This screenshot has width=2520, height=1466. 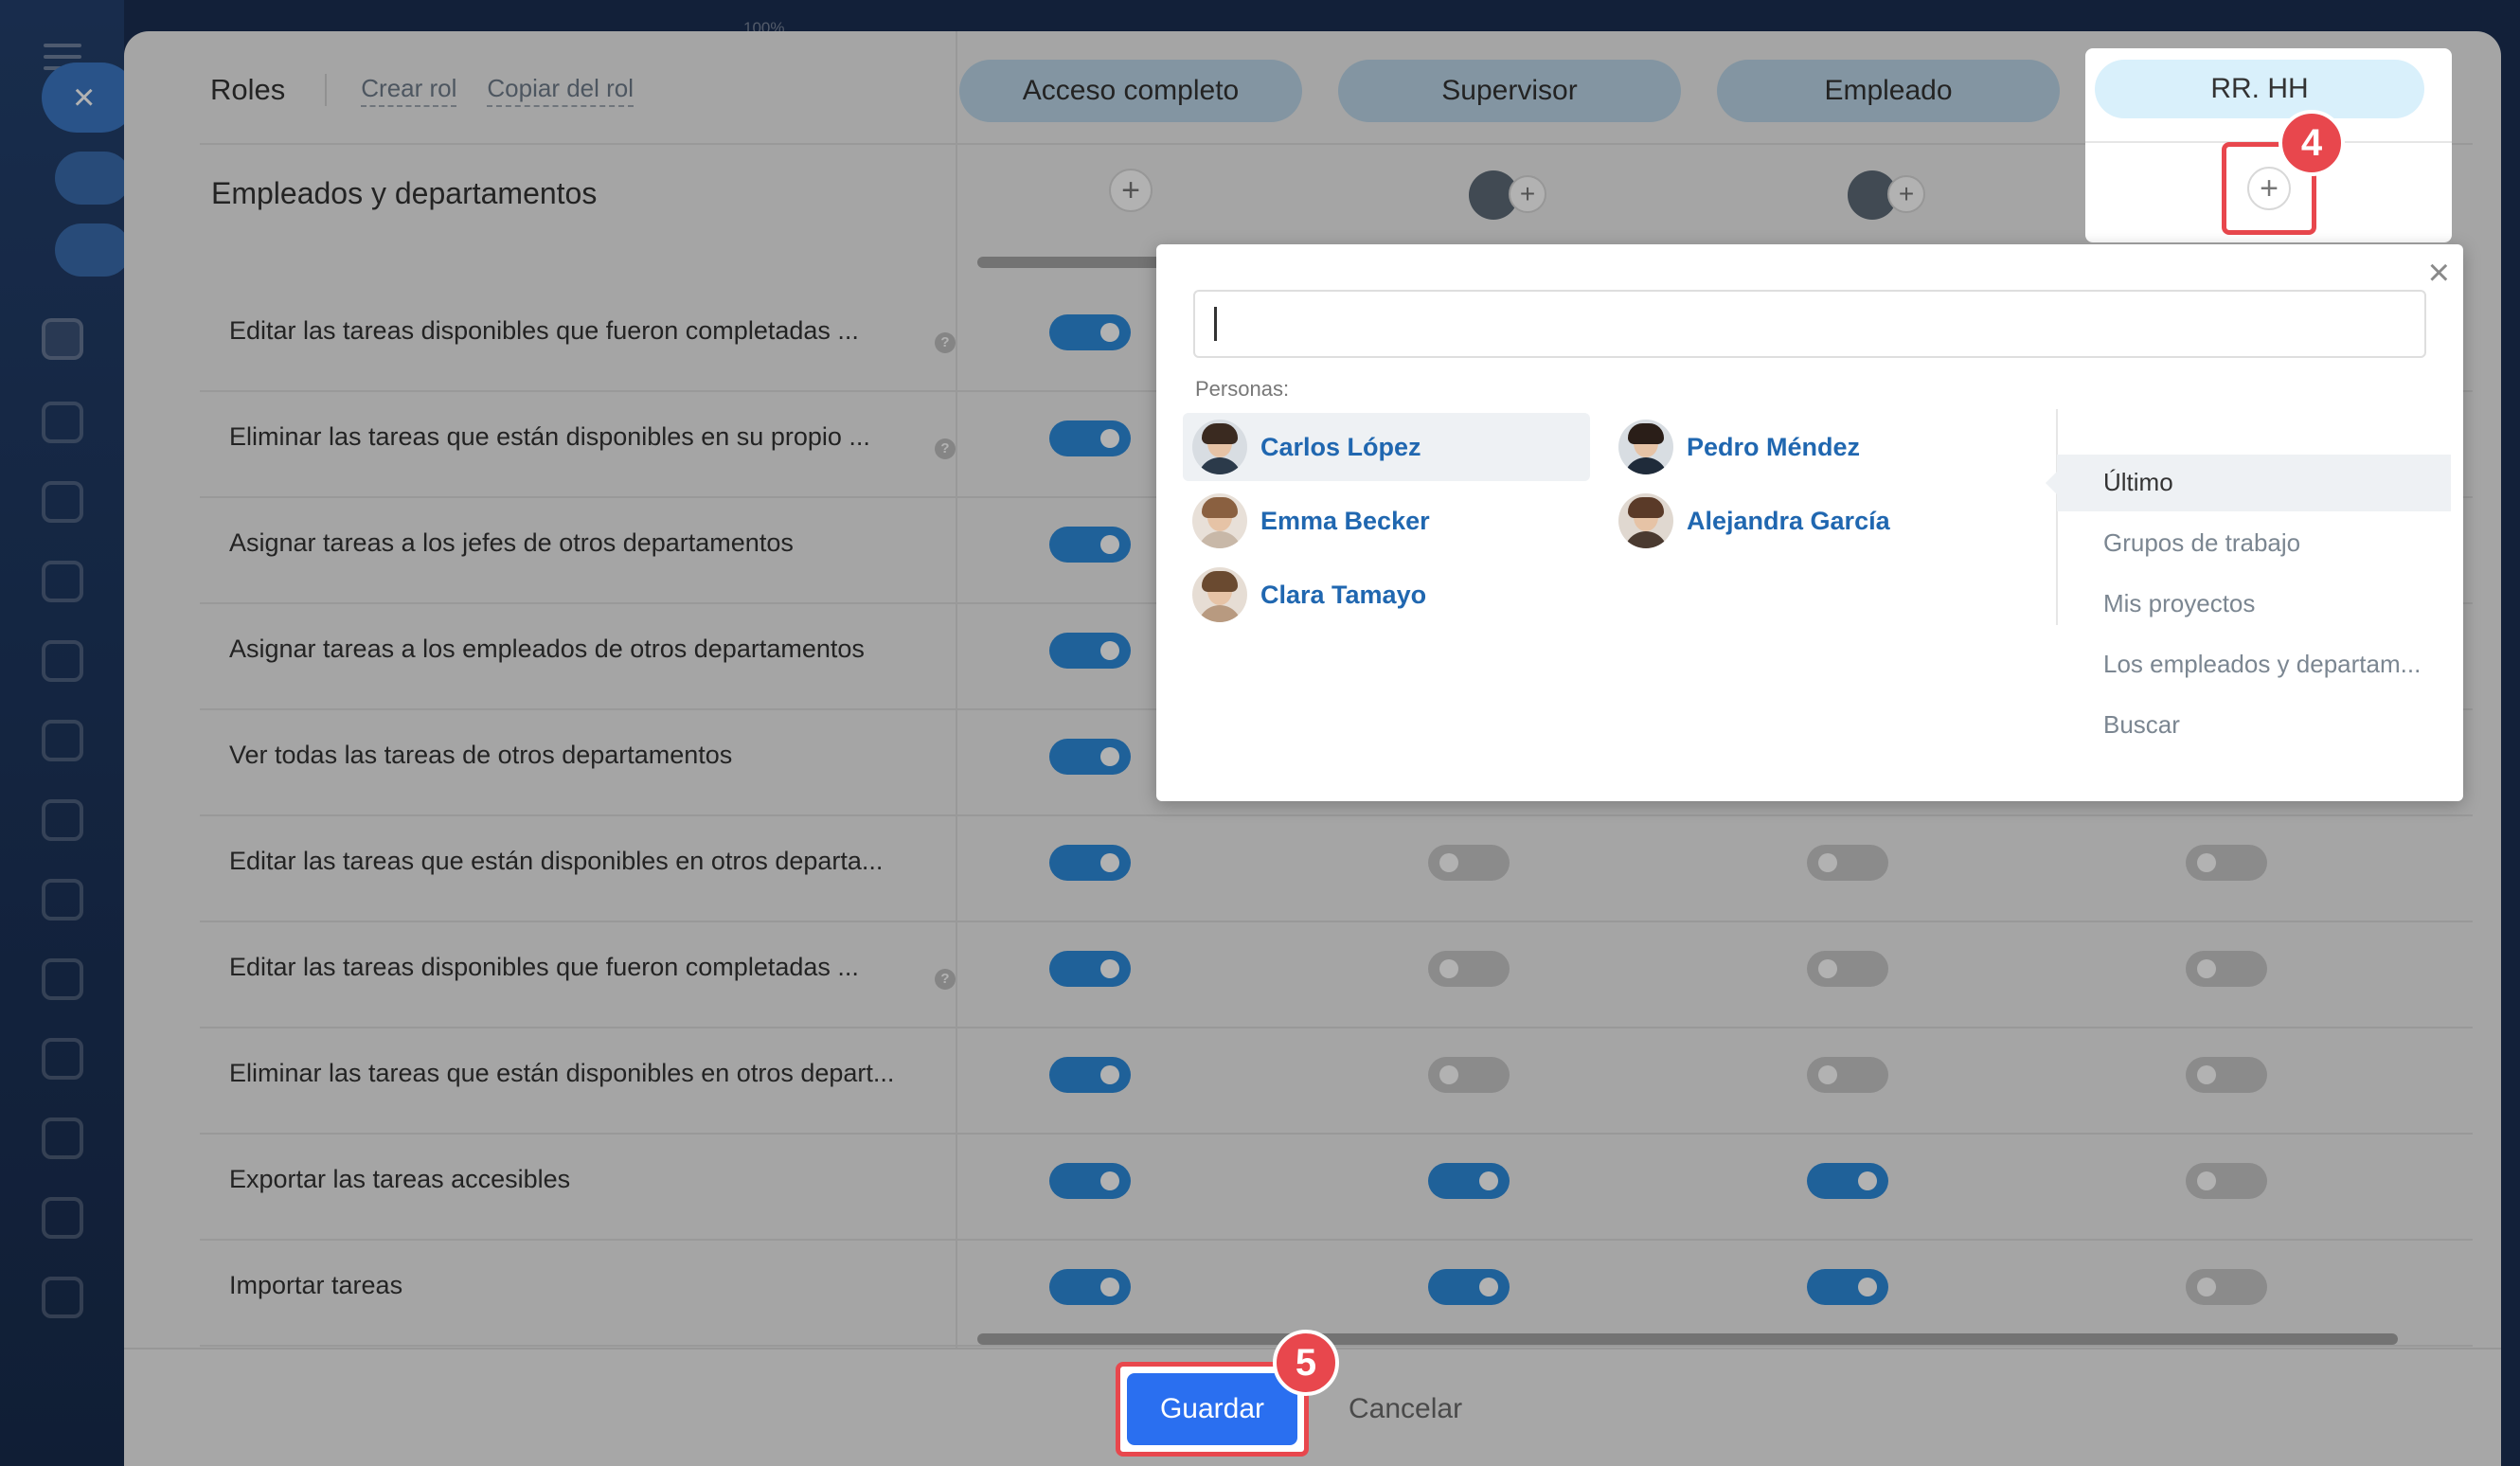 I want to click on save-button: Guardar, so click(x=1212, y=1409).